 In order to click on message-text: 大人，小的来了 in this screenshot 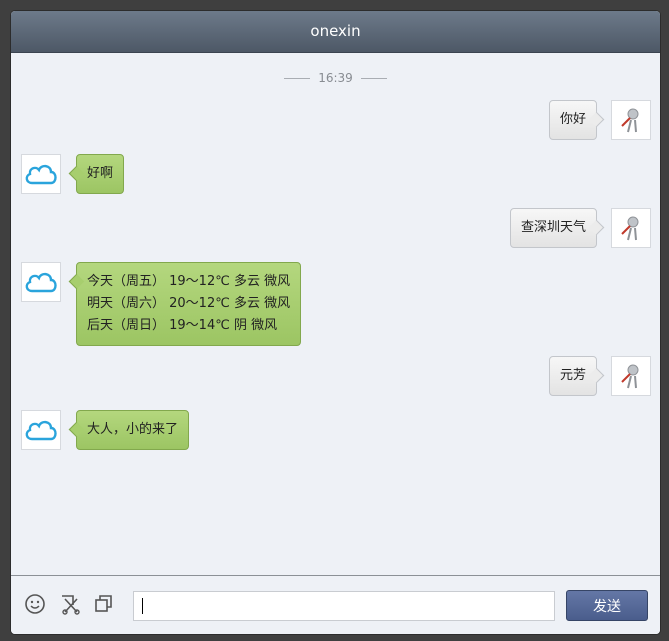, I will do `click(133, 429)`.